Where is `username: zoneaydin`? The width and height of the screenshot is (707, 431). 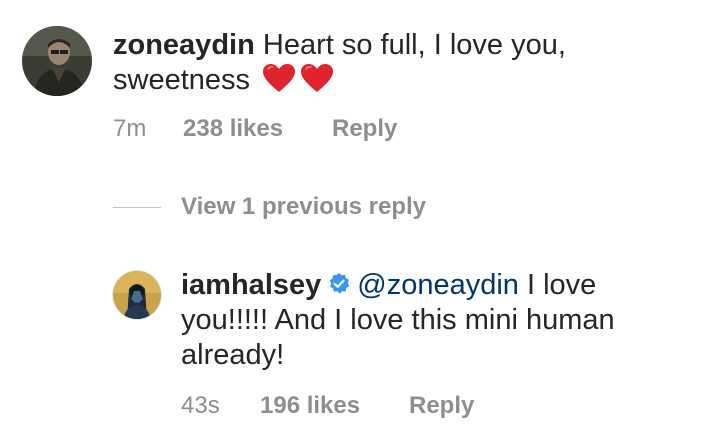
username: zoneaydin is located at coordinates (184, 45).